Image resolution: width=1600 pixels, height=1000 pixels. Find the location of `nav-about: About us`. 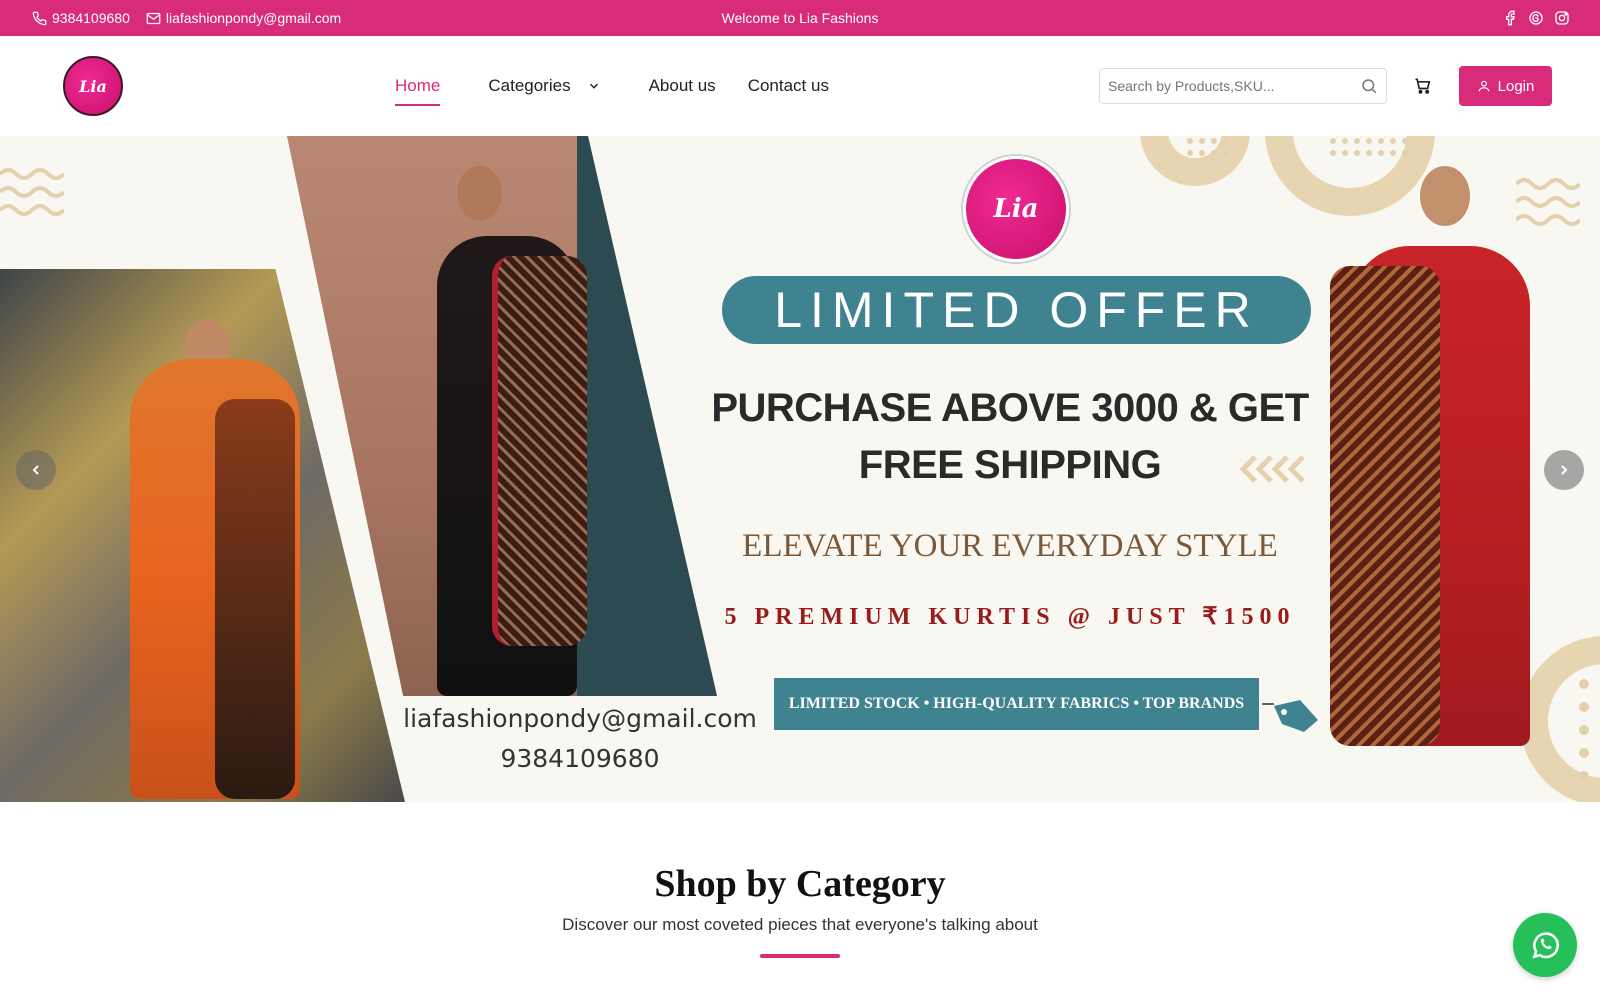

nav-about: About us is located at coordinates (682, 86).